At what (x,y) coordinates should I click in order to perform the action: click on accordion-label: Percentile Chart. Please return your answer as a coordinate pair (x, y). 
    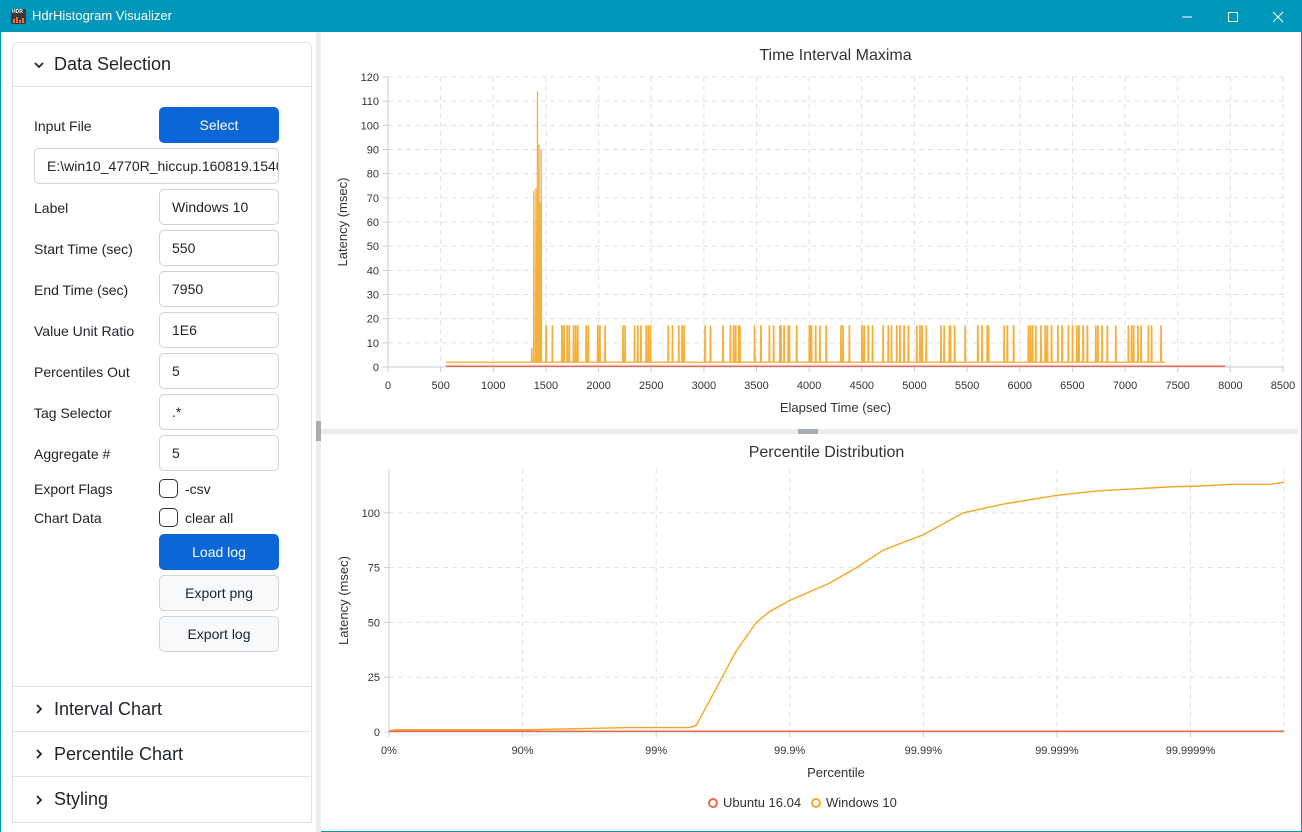
    Looking at the image, I should click on (119, 753).